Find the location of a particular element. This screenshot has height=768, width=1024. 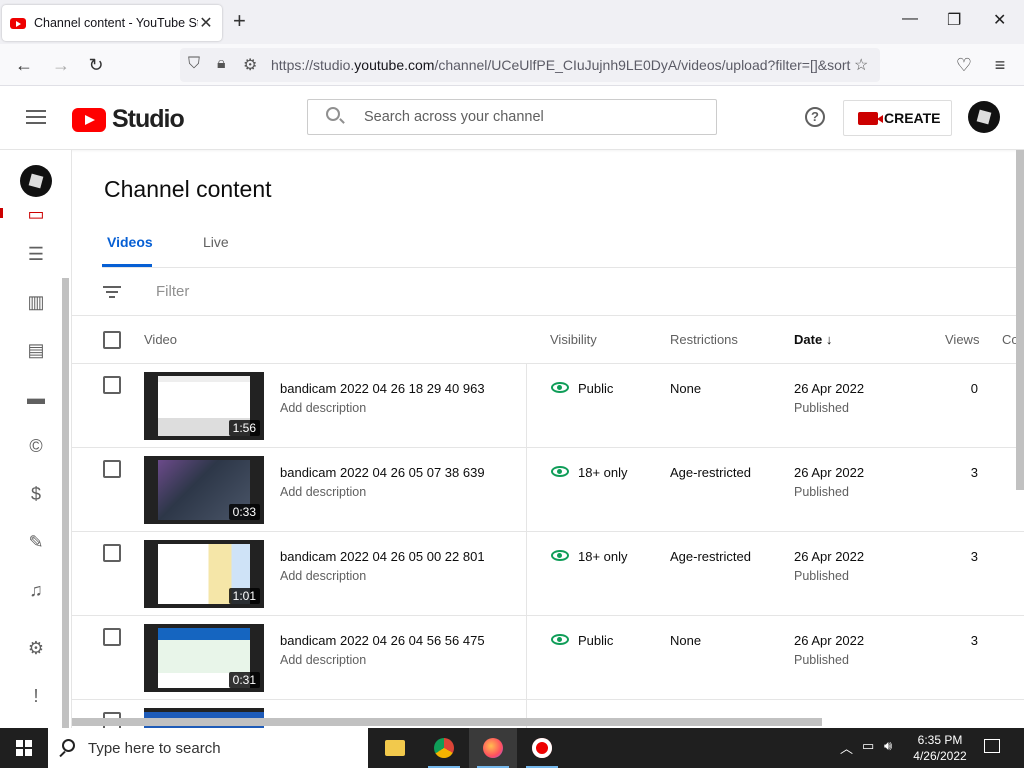

help-icon: ? is located at coordinates (815, 117).